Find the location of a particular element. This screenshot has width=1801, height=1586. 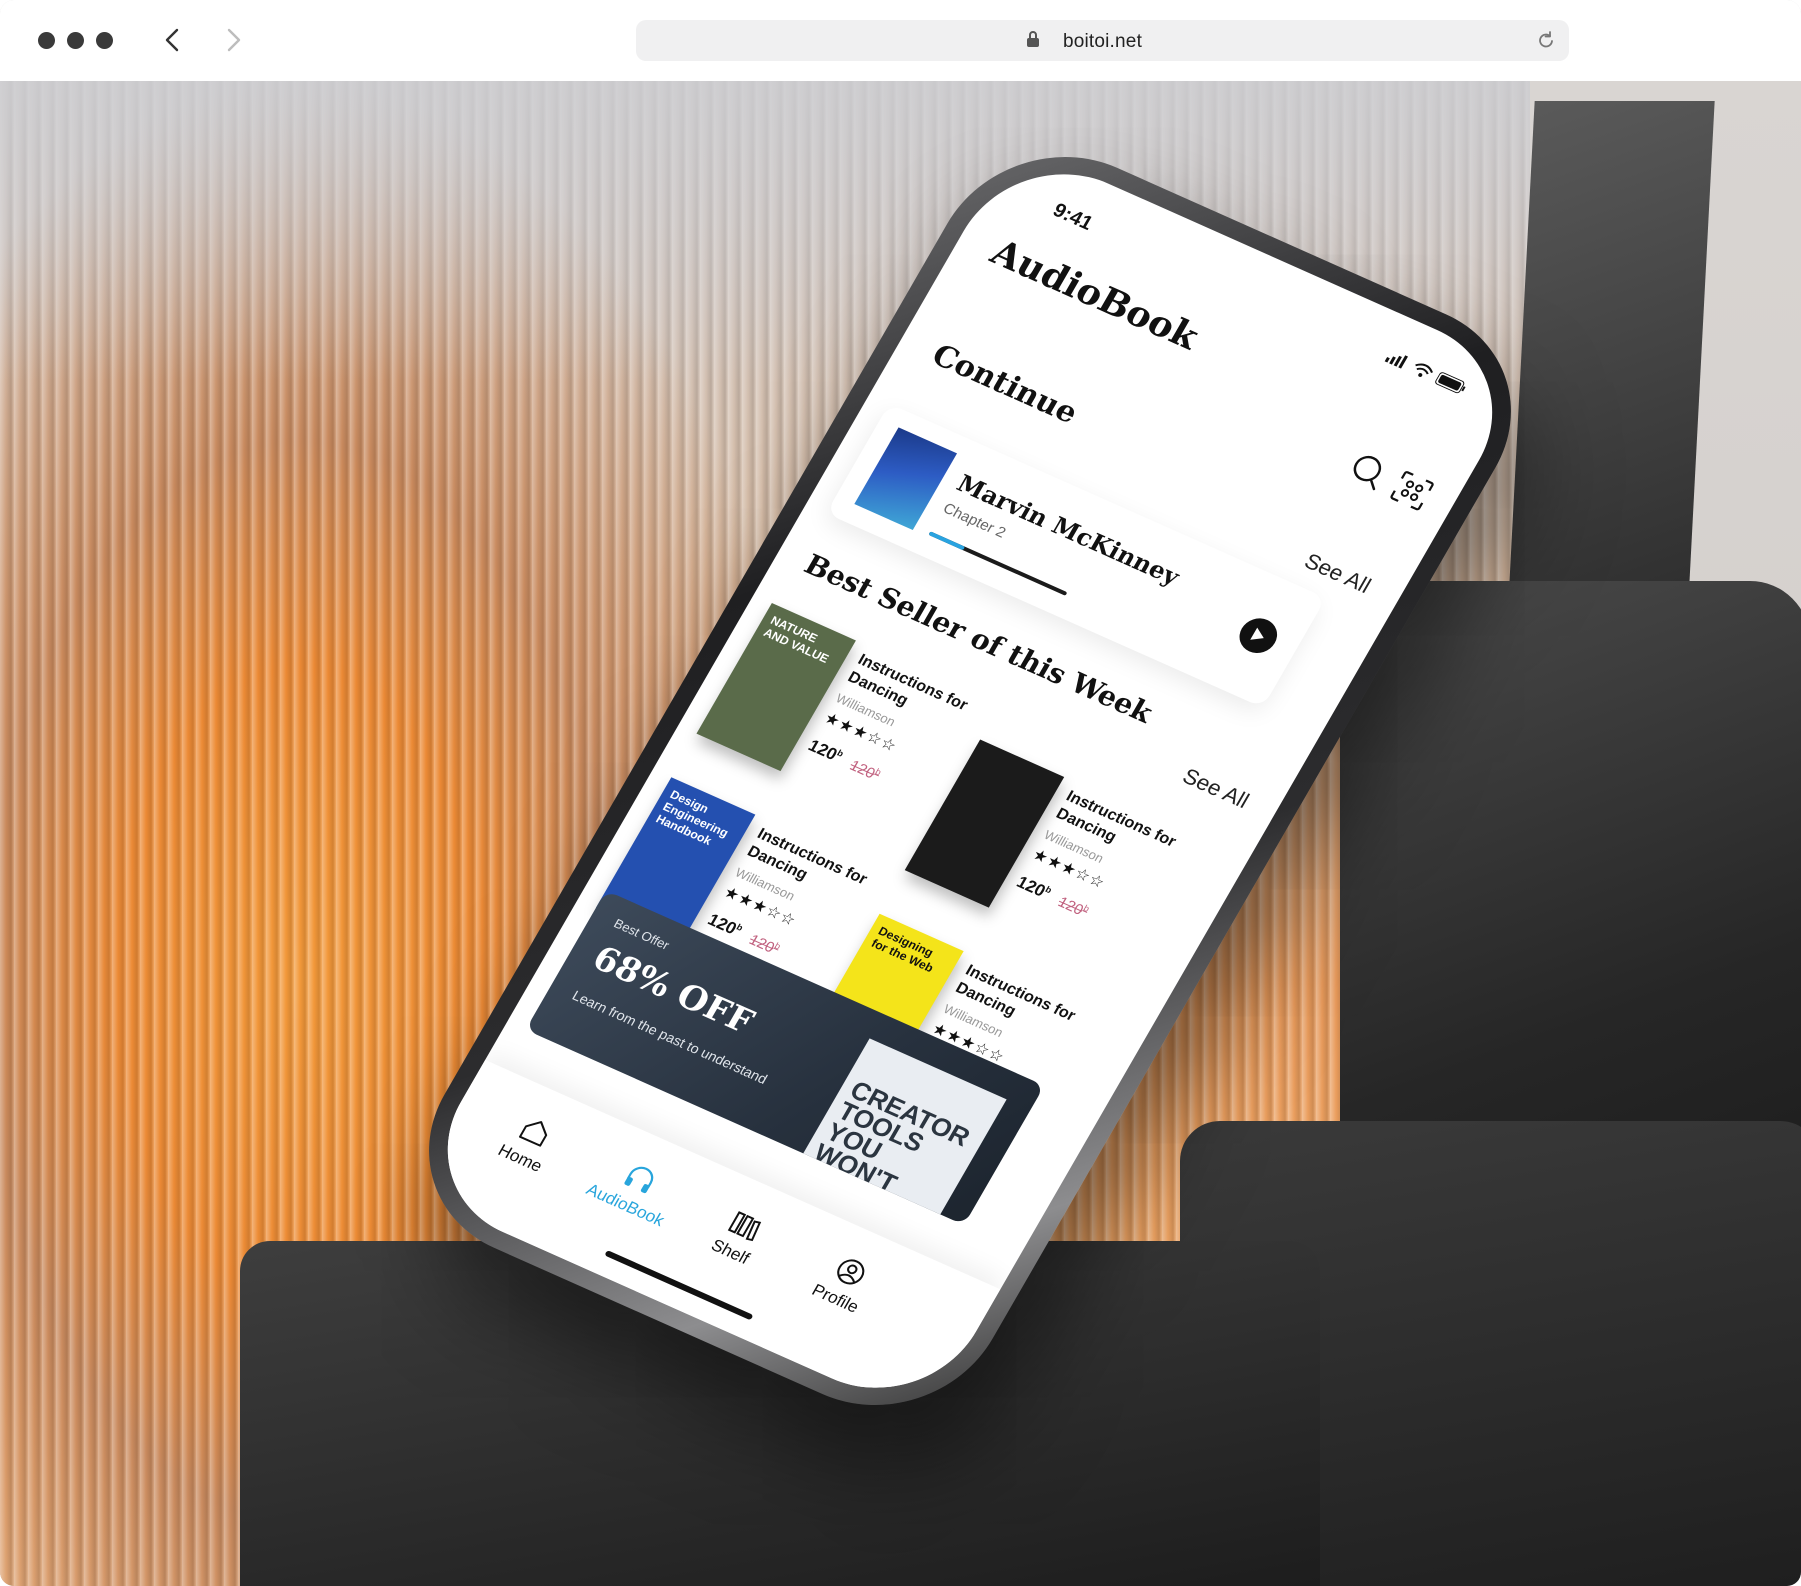

status-time: 9:41 is located at coordinates (1073, 217).